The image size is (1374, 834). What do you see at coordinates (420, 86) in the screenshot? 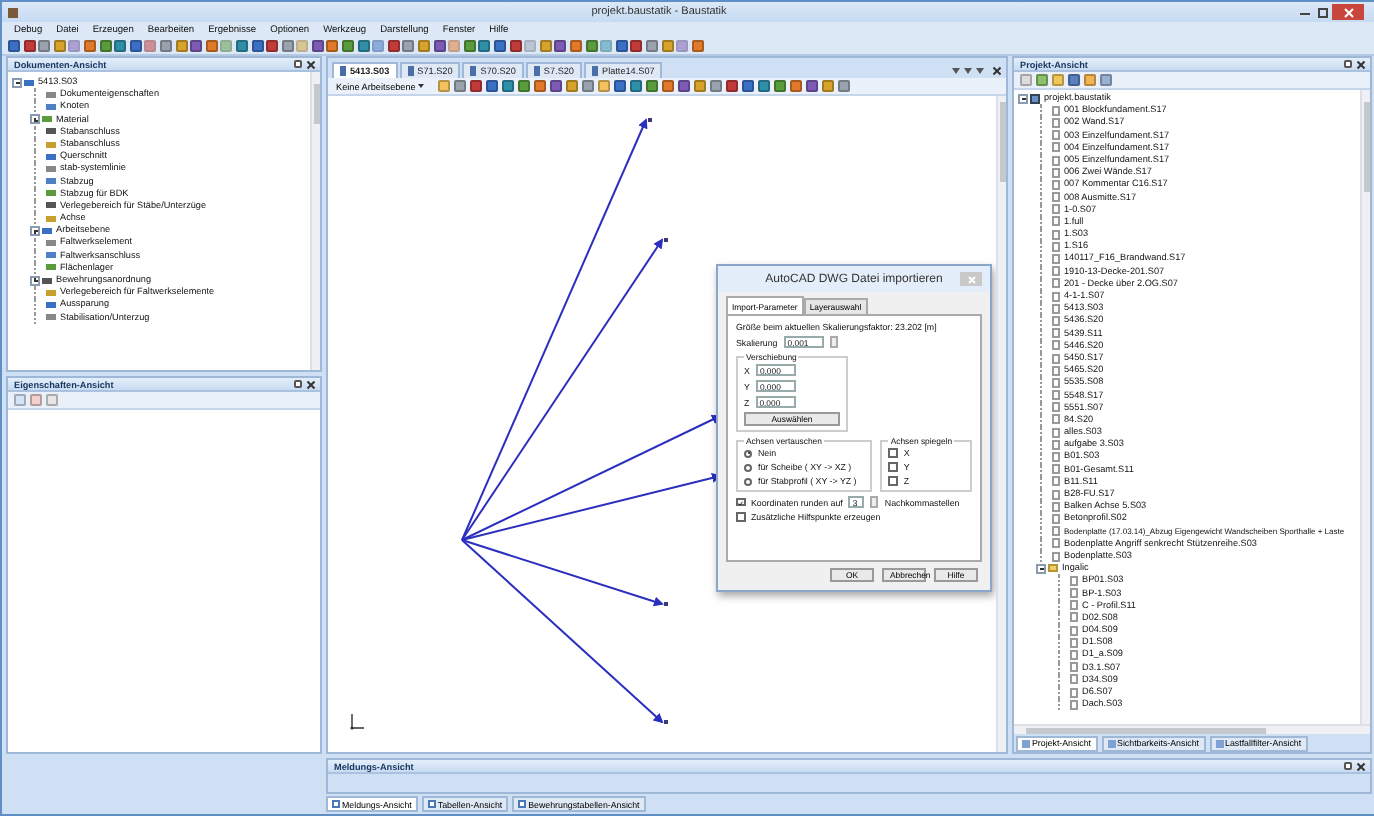
I see `caret-icon` at bounding box center [420, 86].